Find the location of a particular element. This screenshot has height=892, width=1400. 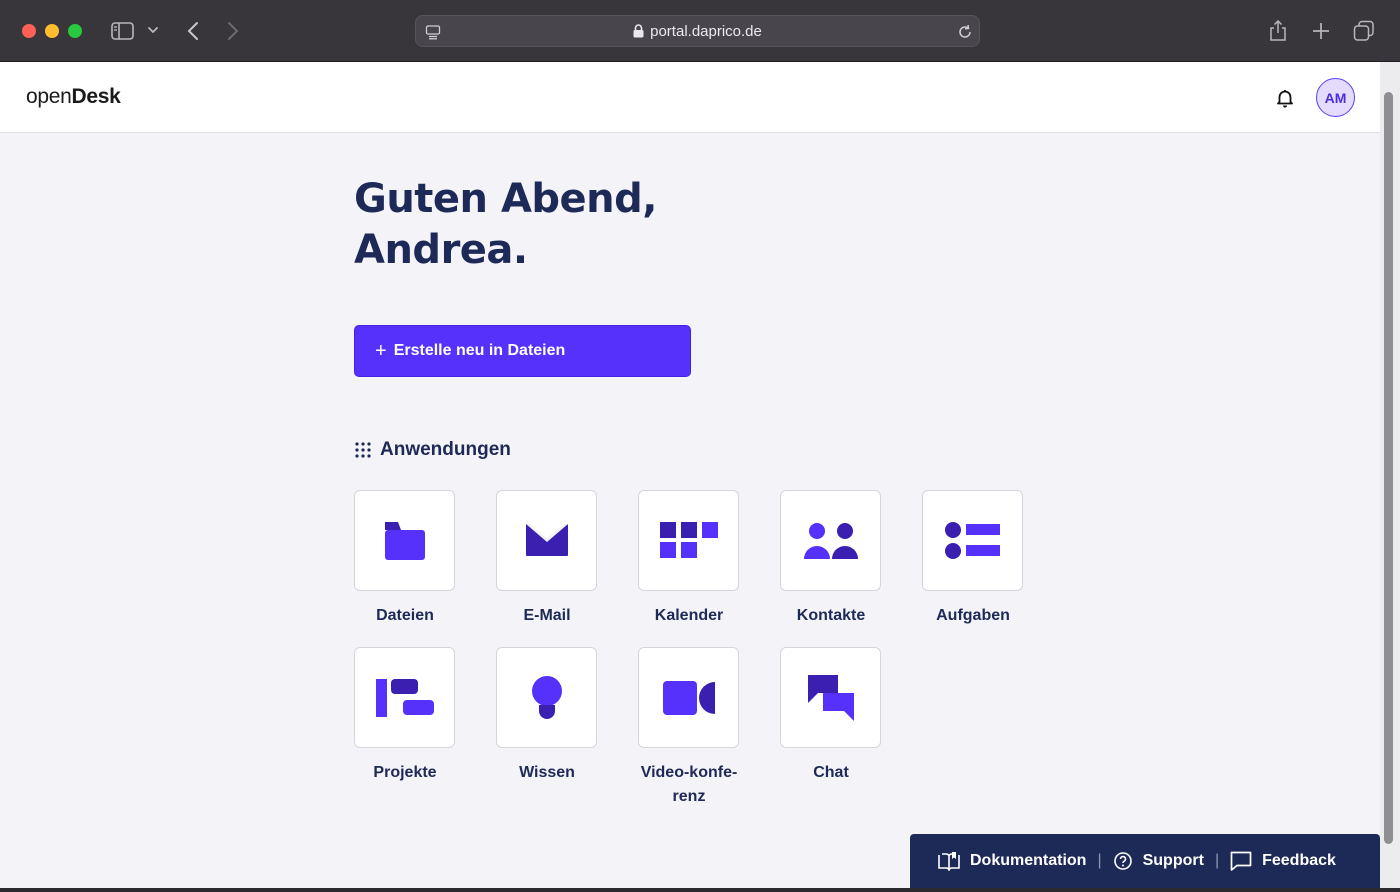

mail-icon is located at coordinates (546, 539).